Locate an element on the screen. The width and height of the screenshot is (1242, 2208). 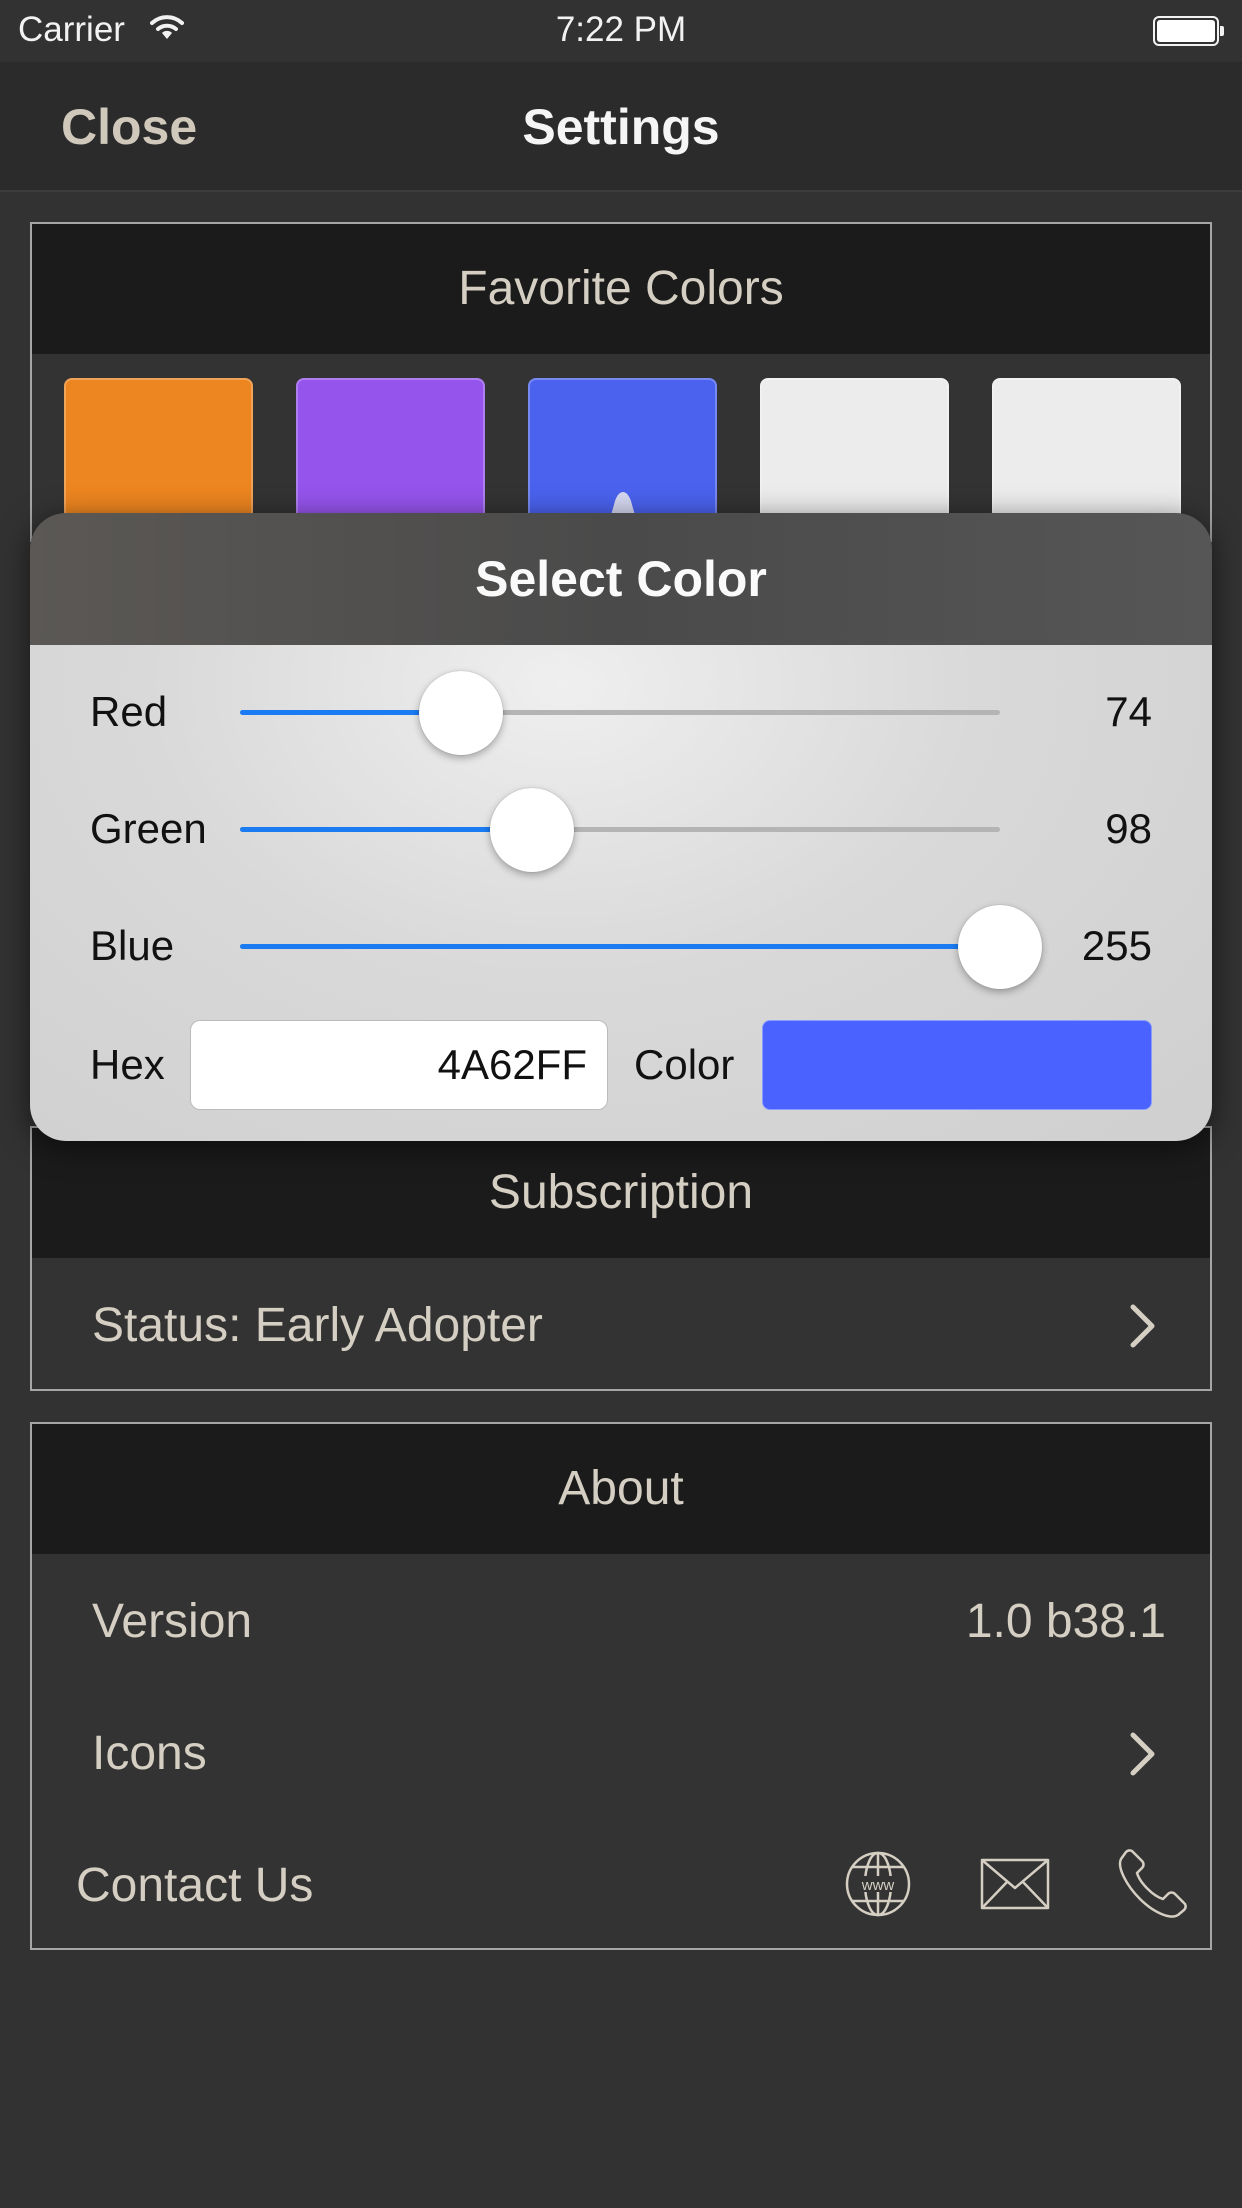
mail-icon is located at coordinates (1015, 1884).